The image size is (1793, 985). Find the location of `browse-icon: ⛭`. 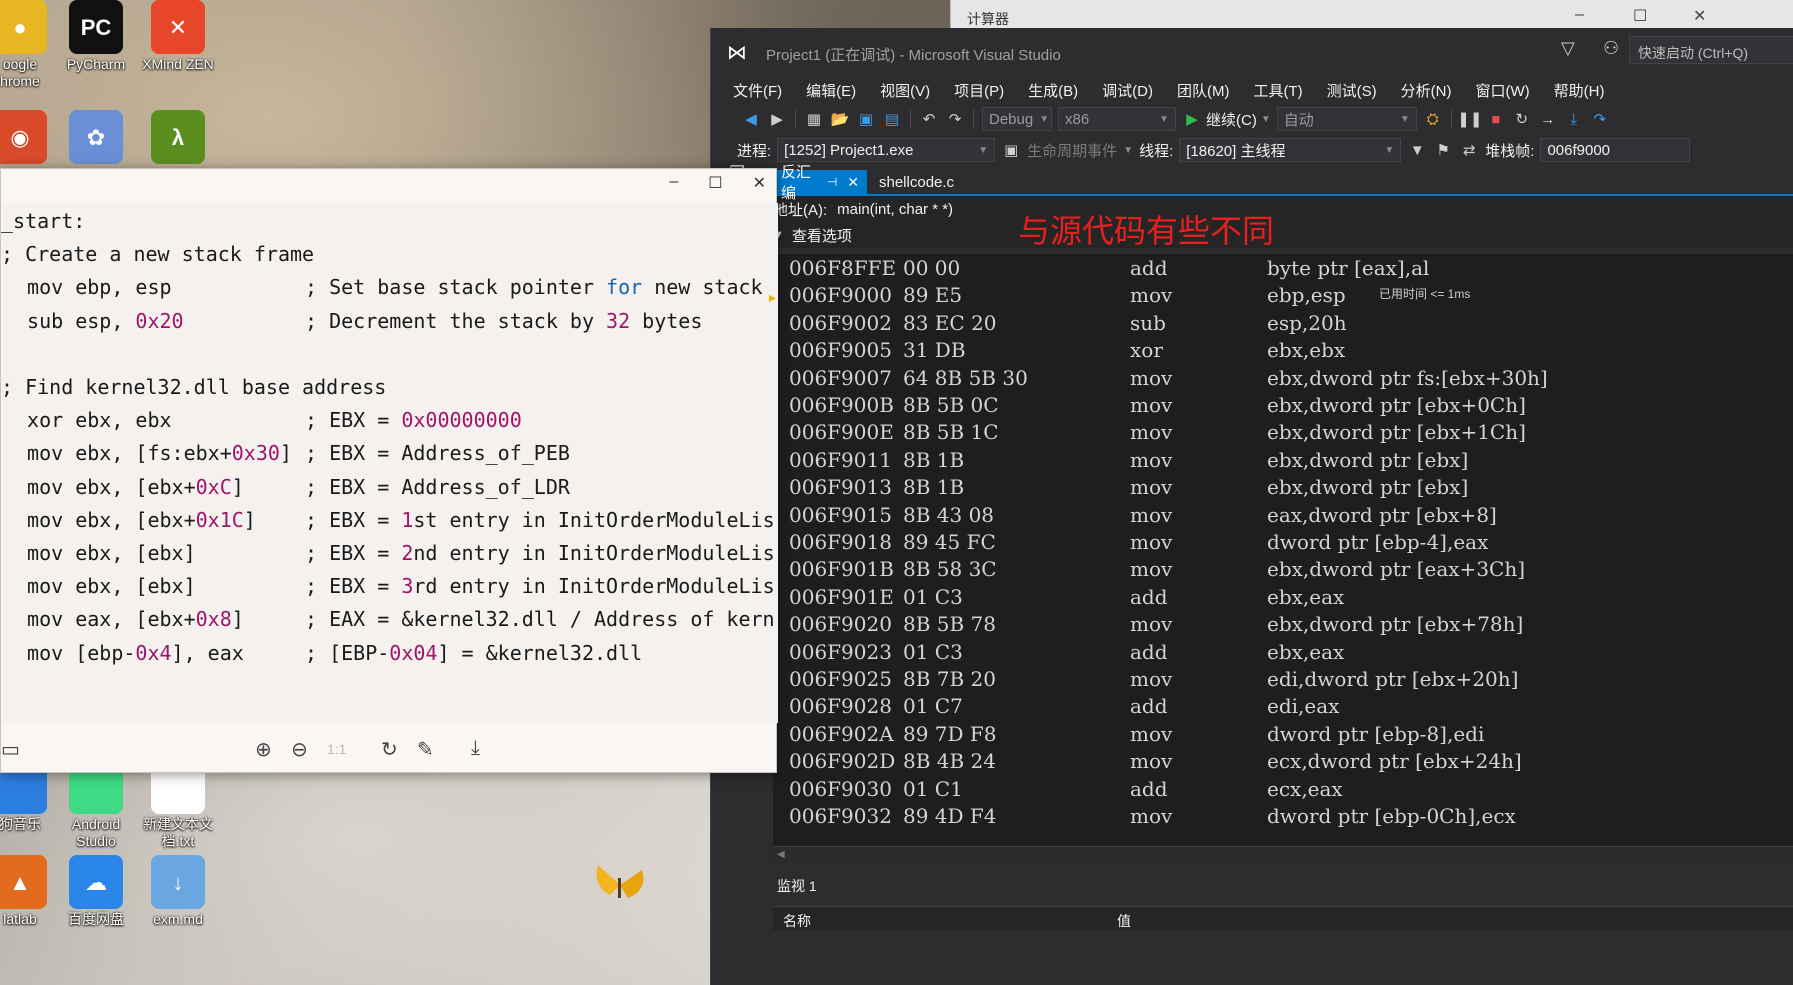

browse-icon: ⛭ is located at coordinates (1433, 119).